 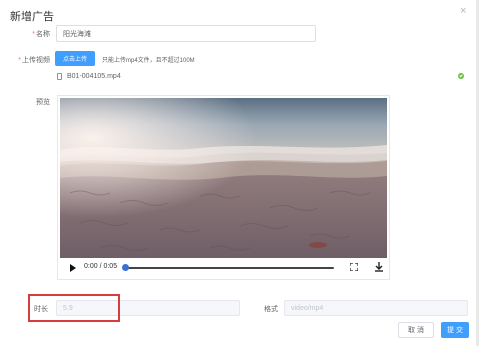 I want to click on close-icon: ×, so click(x=463, y=11).